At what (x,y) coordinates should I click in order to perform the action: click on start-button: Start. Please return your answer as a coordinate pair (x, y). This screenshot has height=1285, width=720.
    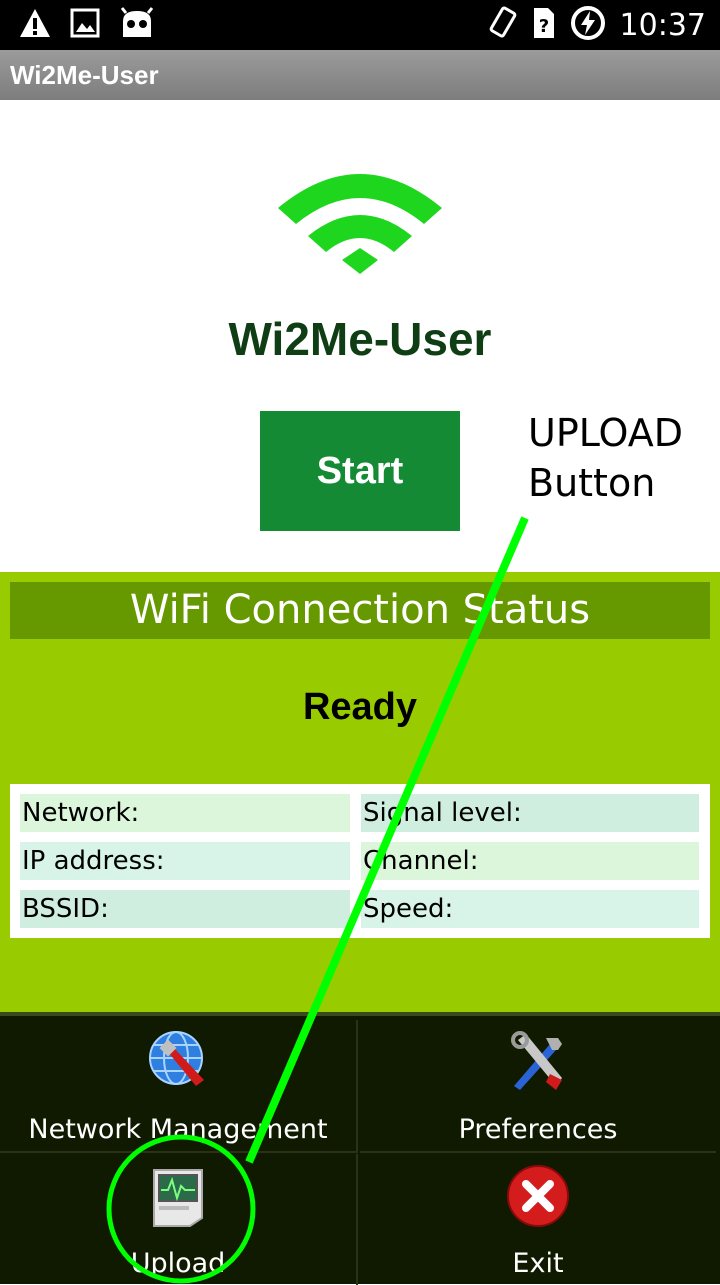
    Looking at the image, I should click on (360, 471).